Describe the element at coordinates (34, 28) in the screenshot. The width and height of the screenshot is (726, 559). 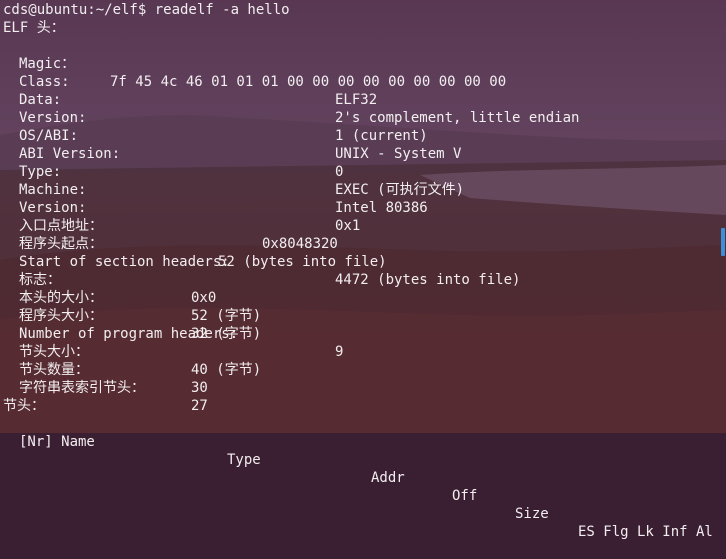
I see `elf-header-title: ELF 头：` at that location.